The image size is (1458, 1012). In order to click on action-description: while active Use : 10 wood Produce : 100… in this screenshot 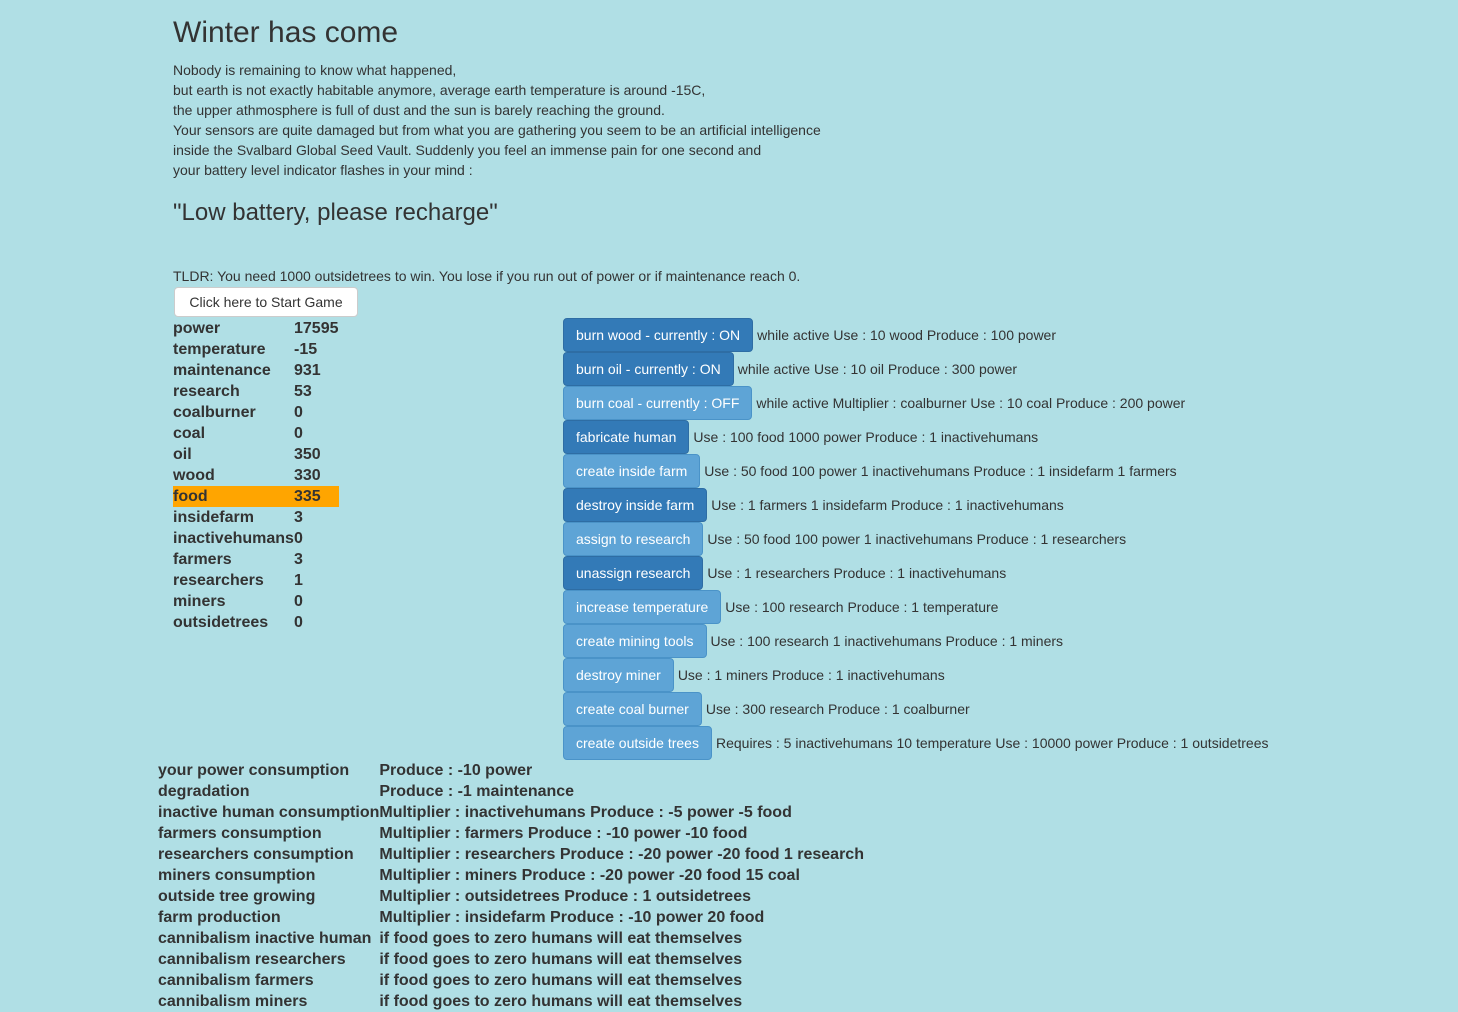, I will do `click(907, 335)`.